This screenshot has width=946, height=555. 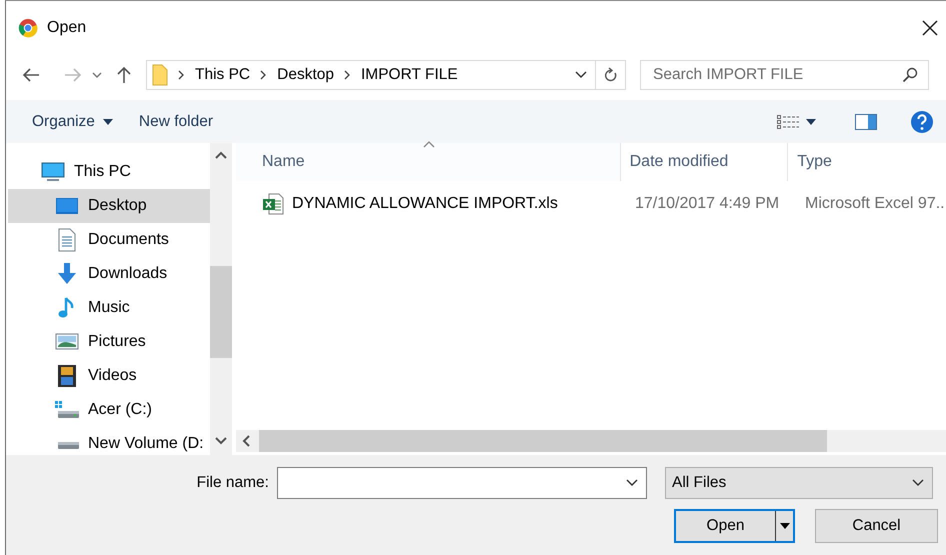 What do you see at coordinates (922, 122) in the screenshot?
I see `help-icon` at bounding box center [922, 122].